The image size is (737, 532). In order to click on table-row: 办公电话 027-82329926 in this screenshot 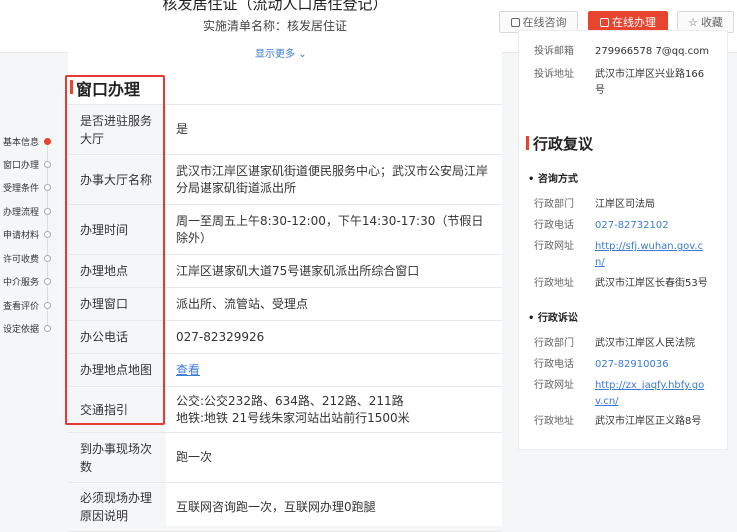, I will do `click(285, 337)`.